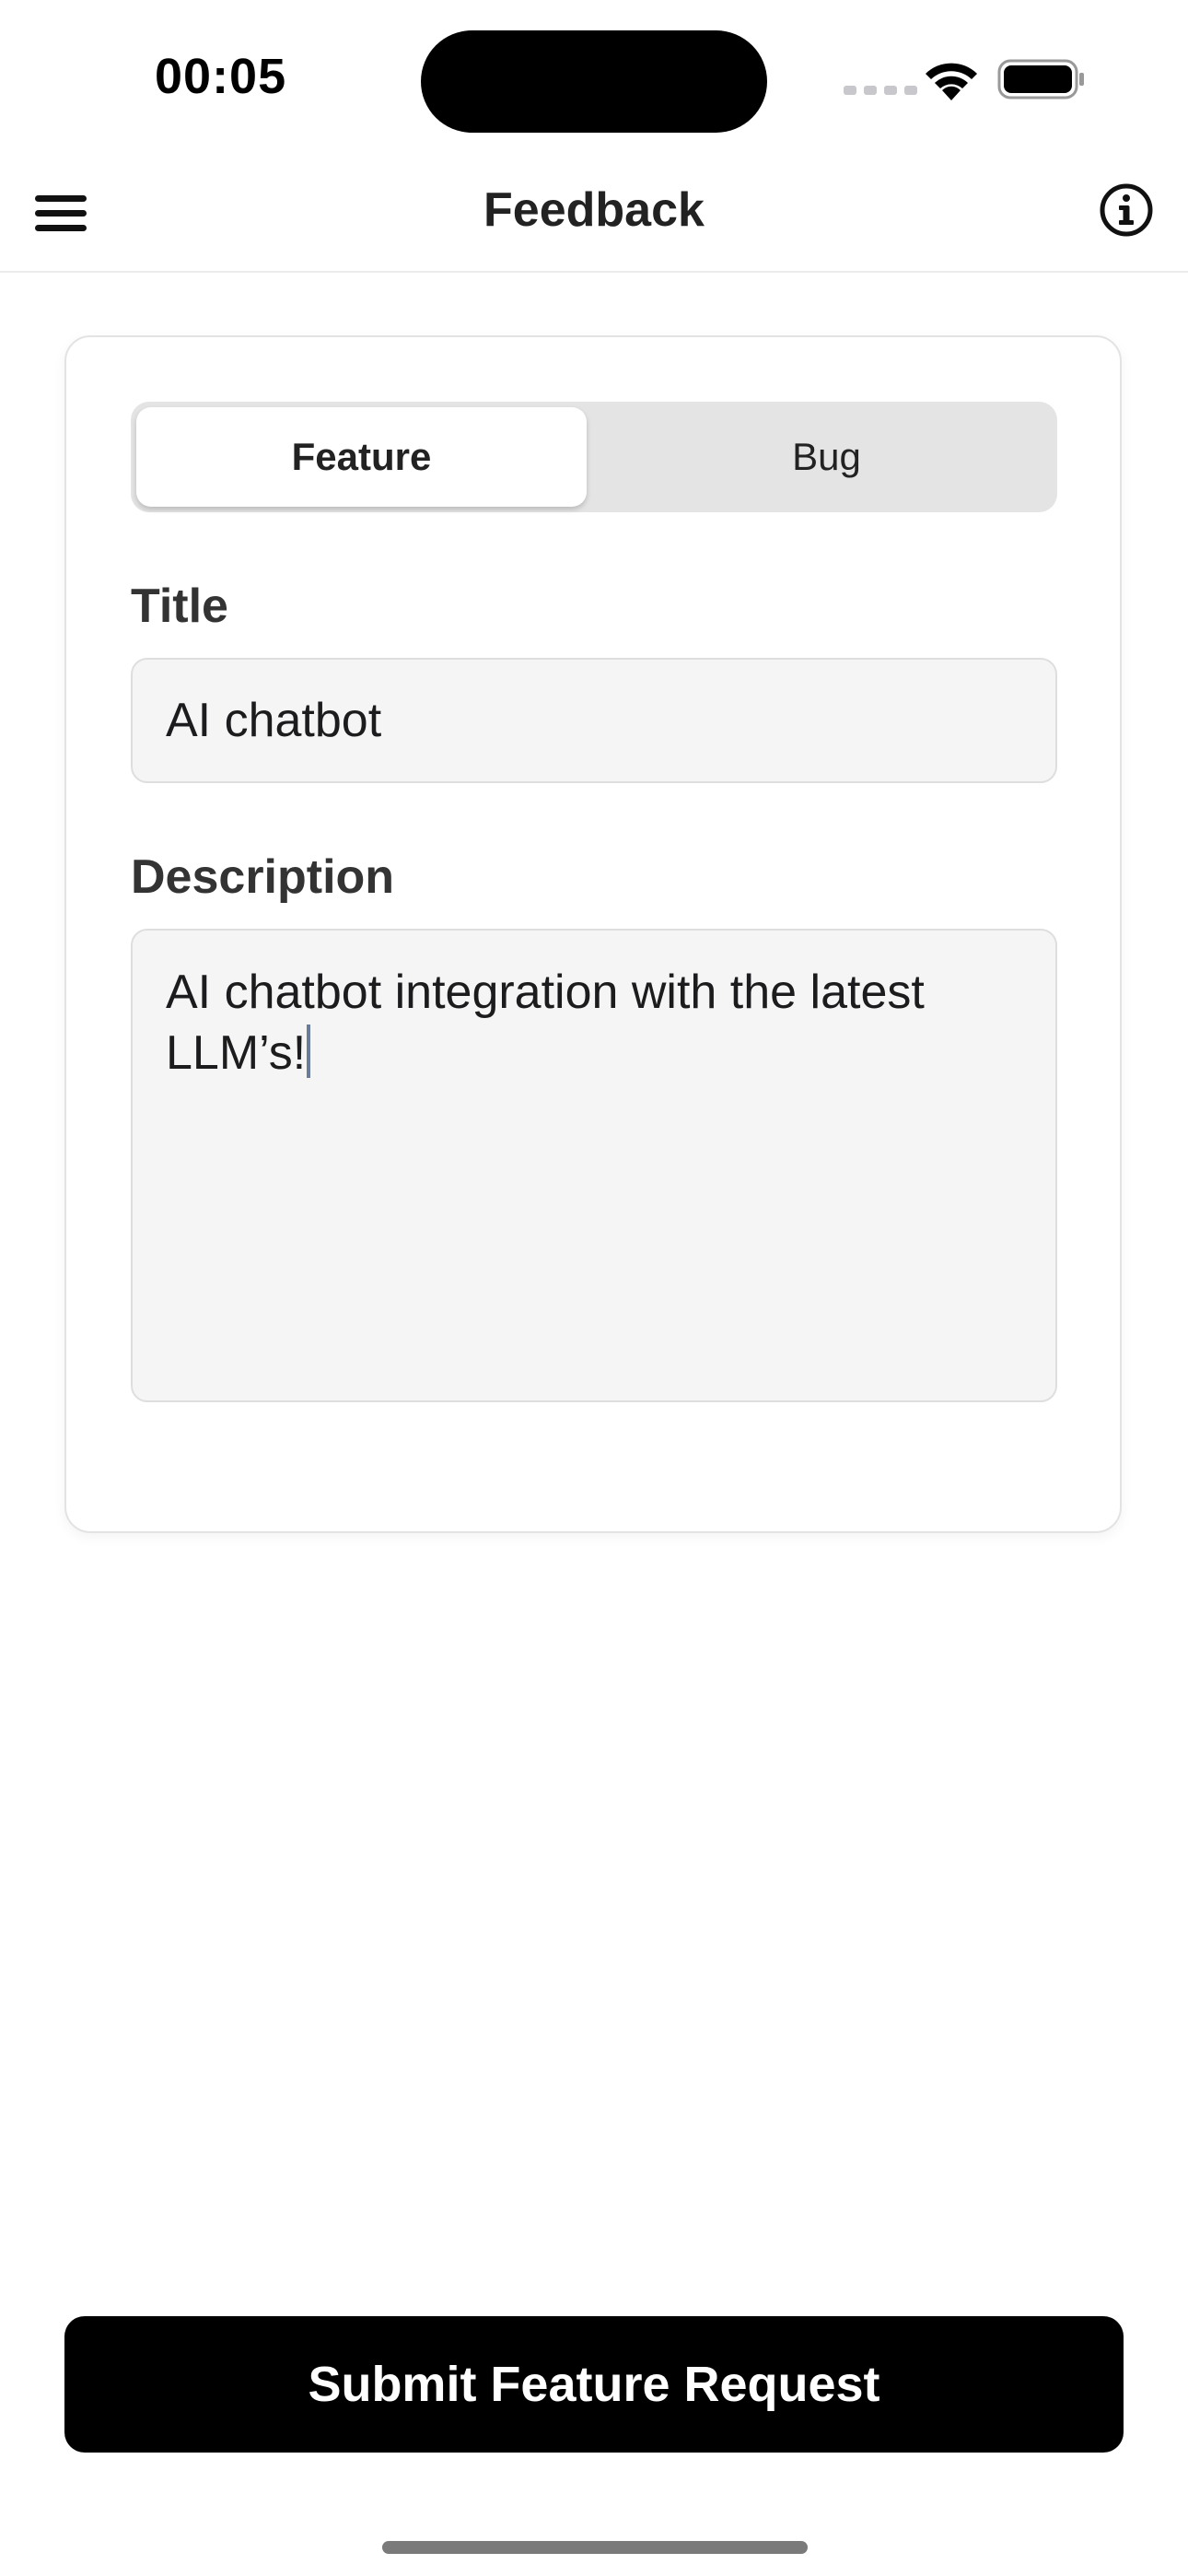 The height and width of the screenshot is (2576, 1188). I want to click on title-input: AI chatbot, so click(594, 720).